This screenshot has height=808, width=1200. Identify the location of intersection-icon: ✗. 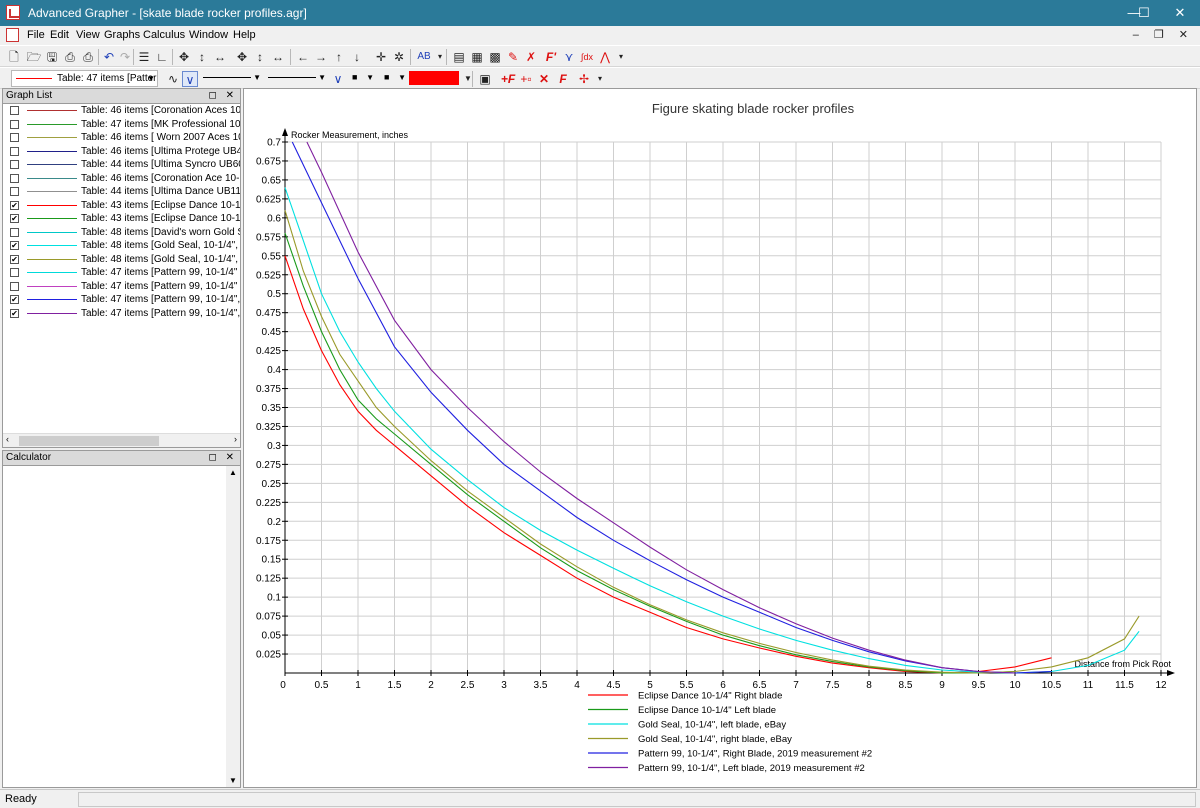
(531, 57).